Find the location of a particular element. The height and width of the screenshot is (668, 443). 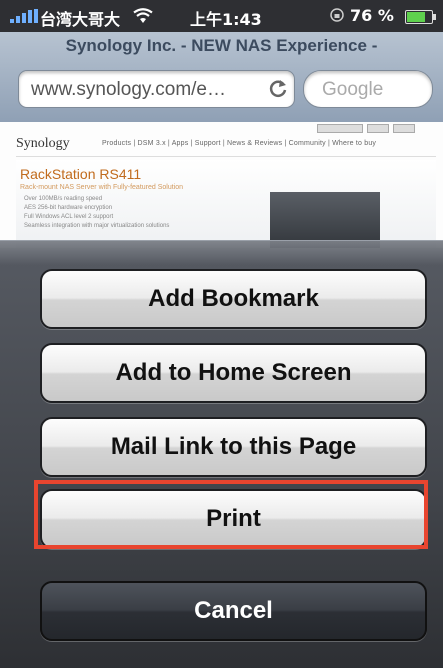

status-bar: 台湾大哥大 上午1:43 76 % is located at coordinates (221, 16).